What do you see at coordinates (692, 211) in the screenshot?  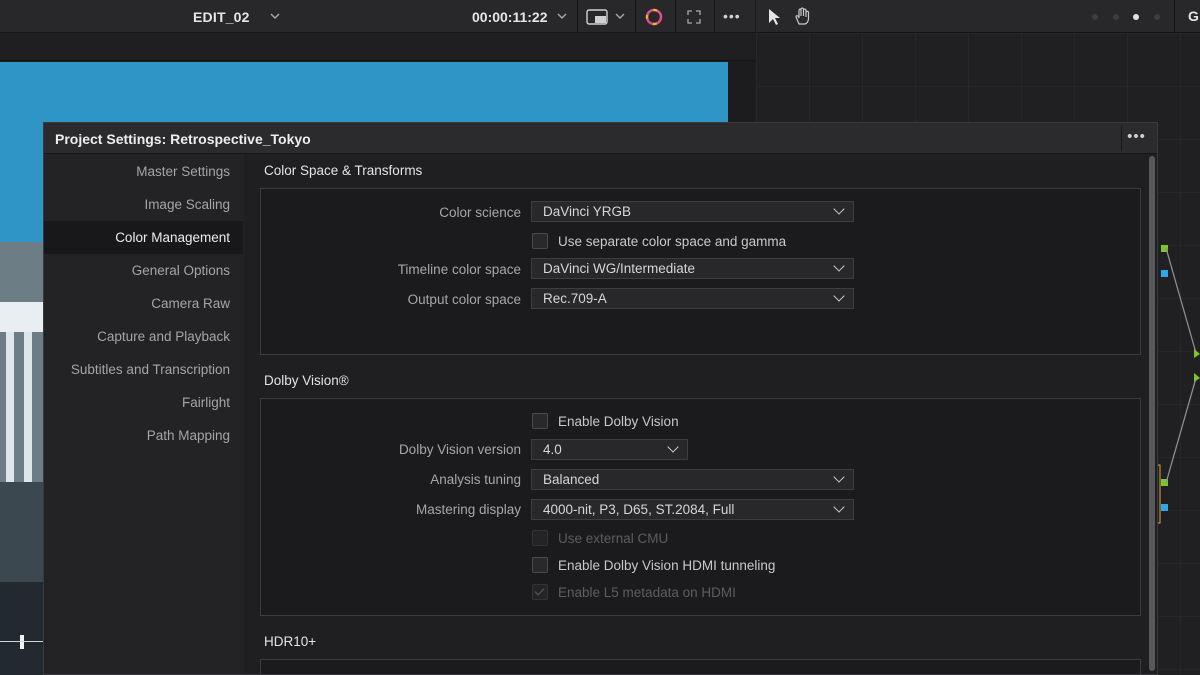 I see `color-science-dropdown: DaVinci YRGB` at bounding box center [692, 211].